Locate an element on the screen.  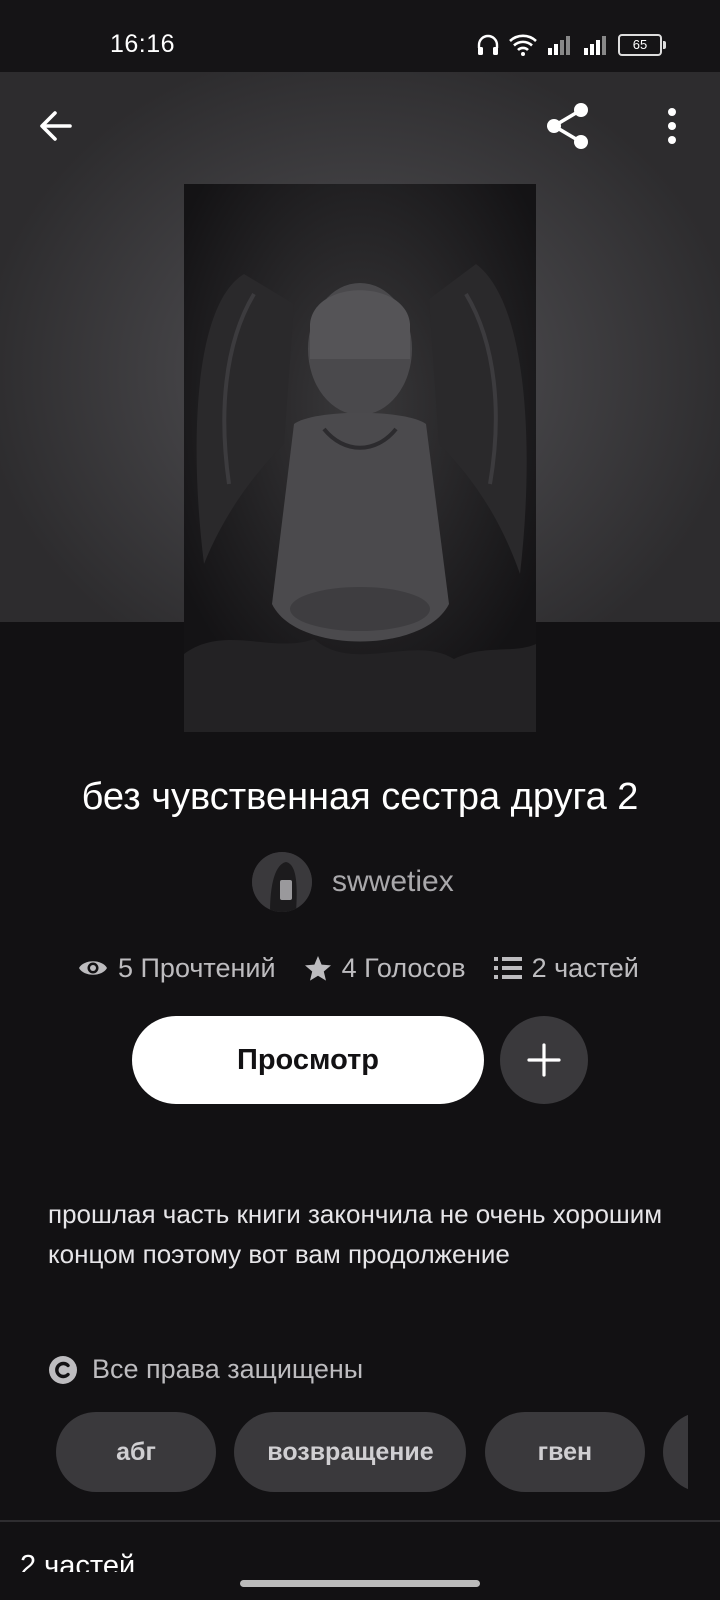
share-button is located at coordinates (568, 126).